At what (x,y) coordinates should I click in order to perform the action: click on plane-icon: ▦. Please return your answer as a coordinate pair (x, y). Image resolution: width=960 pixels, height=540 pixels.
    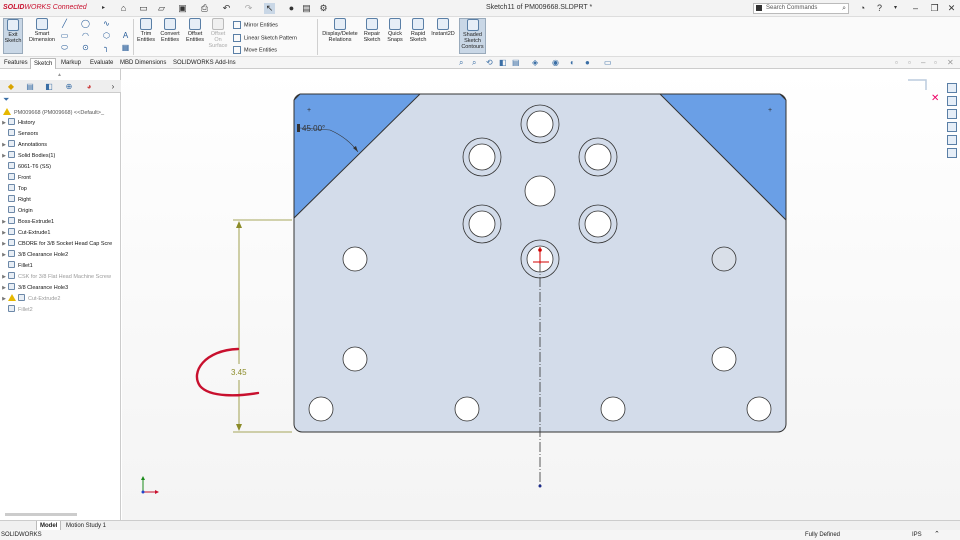
    Looking at the image, I should click on (125, 47).